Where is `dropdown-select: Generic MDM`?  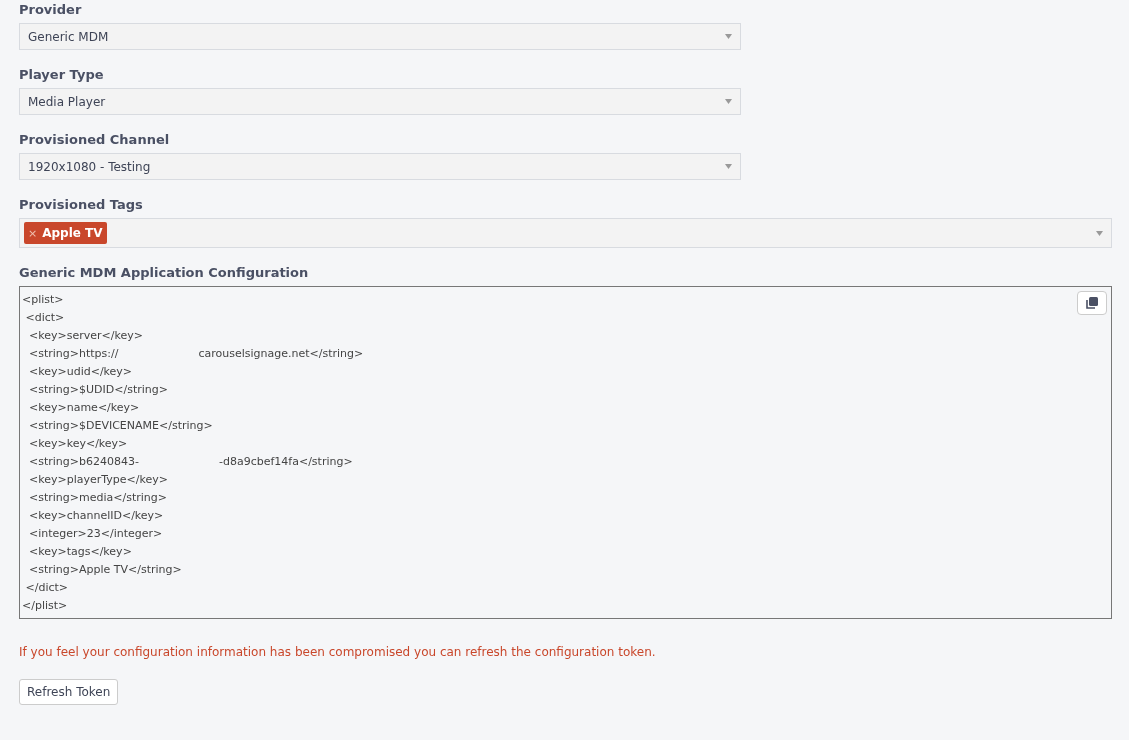 dropdown-select: Generic MDM is located at coordinates (380, 36).